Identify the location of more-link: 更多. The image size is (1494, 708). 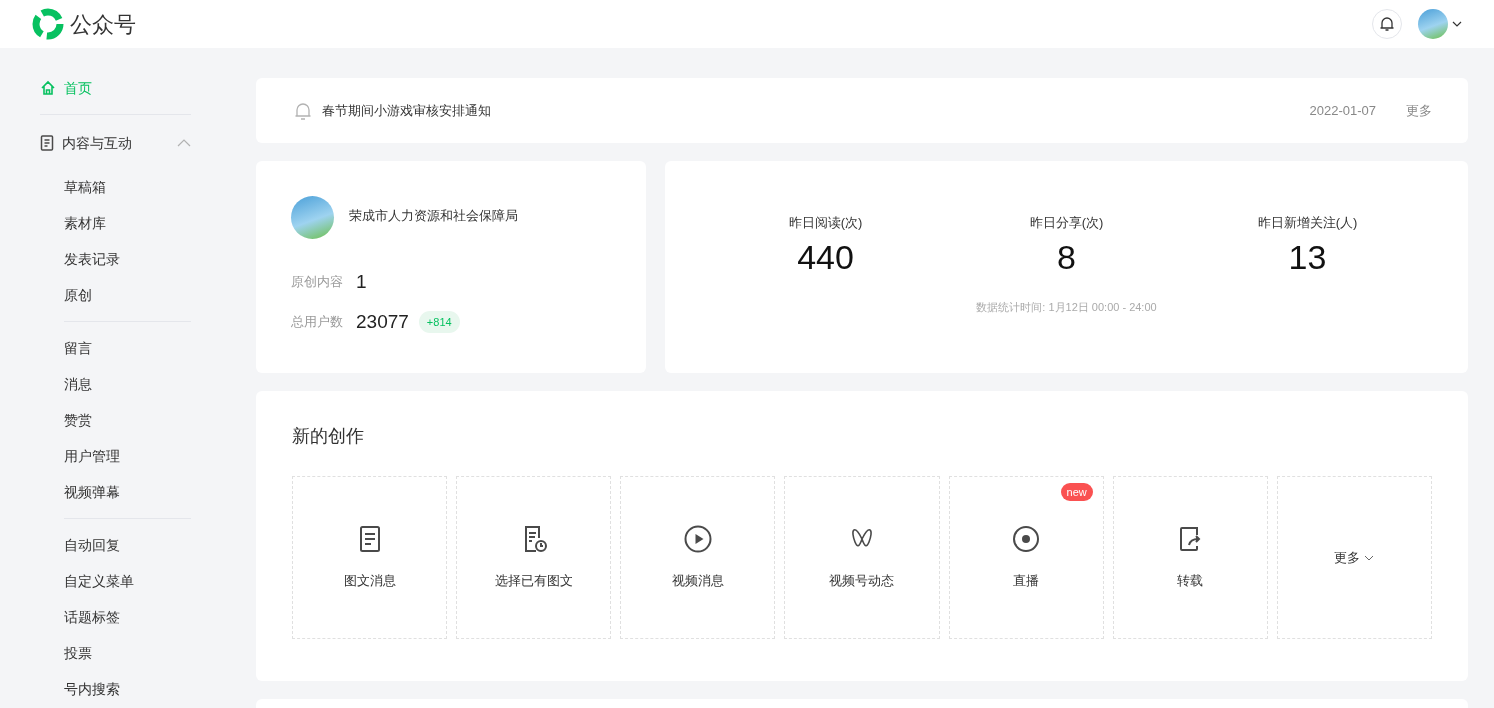
(1419, 110).